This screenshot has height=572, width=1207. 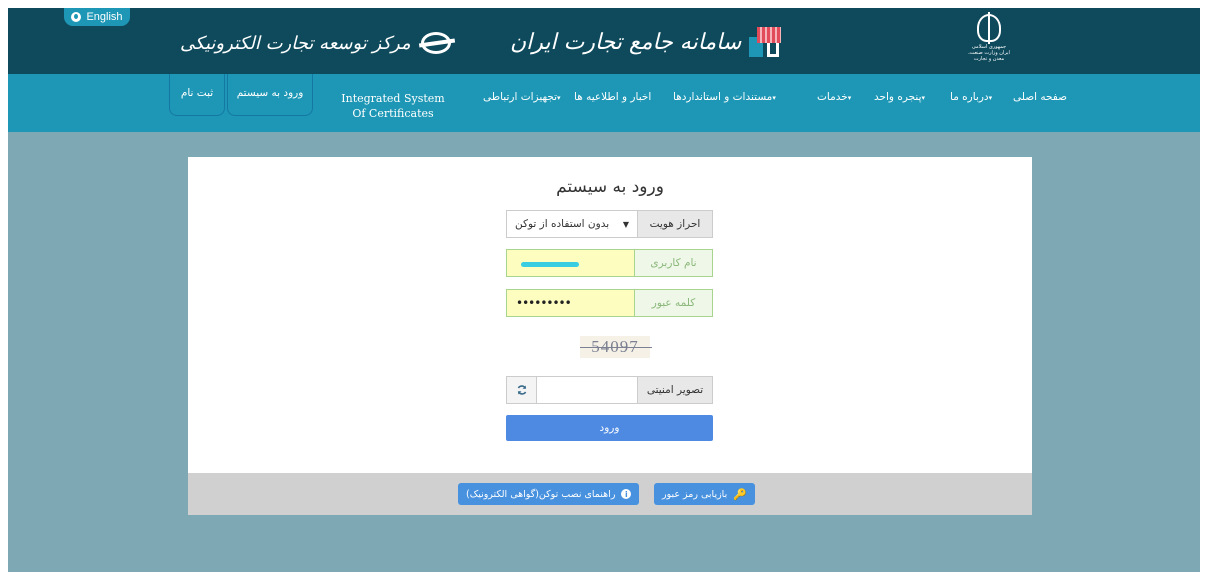 I want to click on brand-center-text: سامانه جامع تجارت ایران, so click(x=626, y=42).